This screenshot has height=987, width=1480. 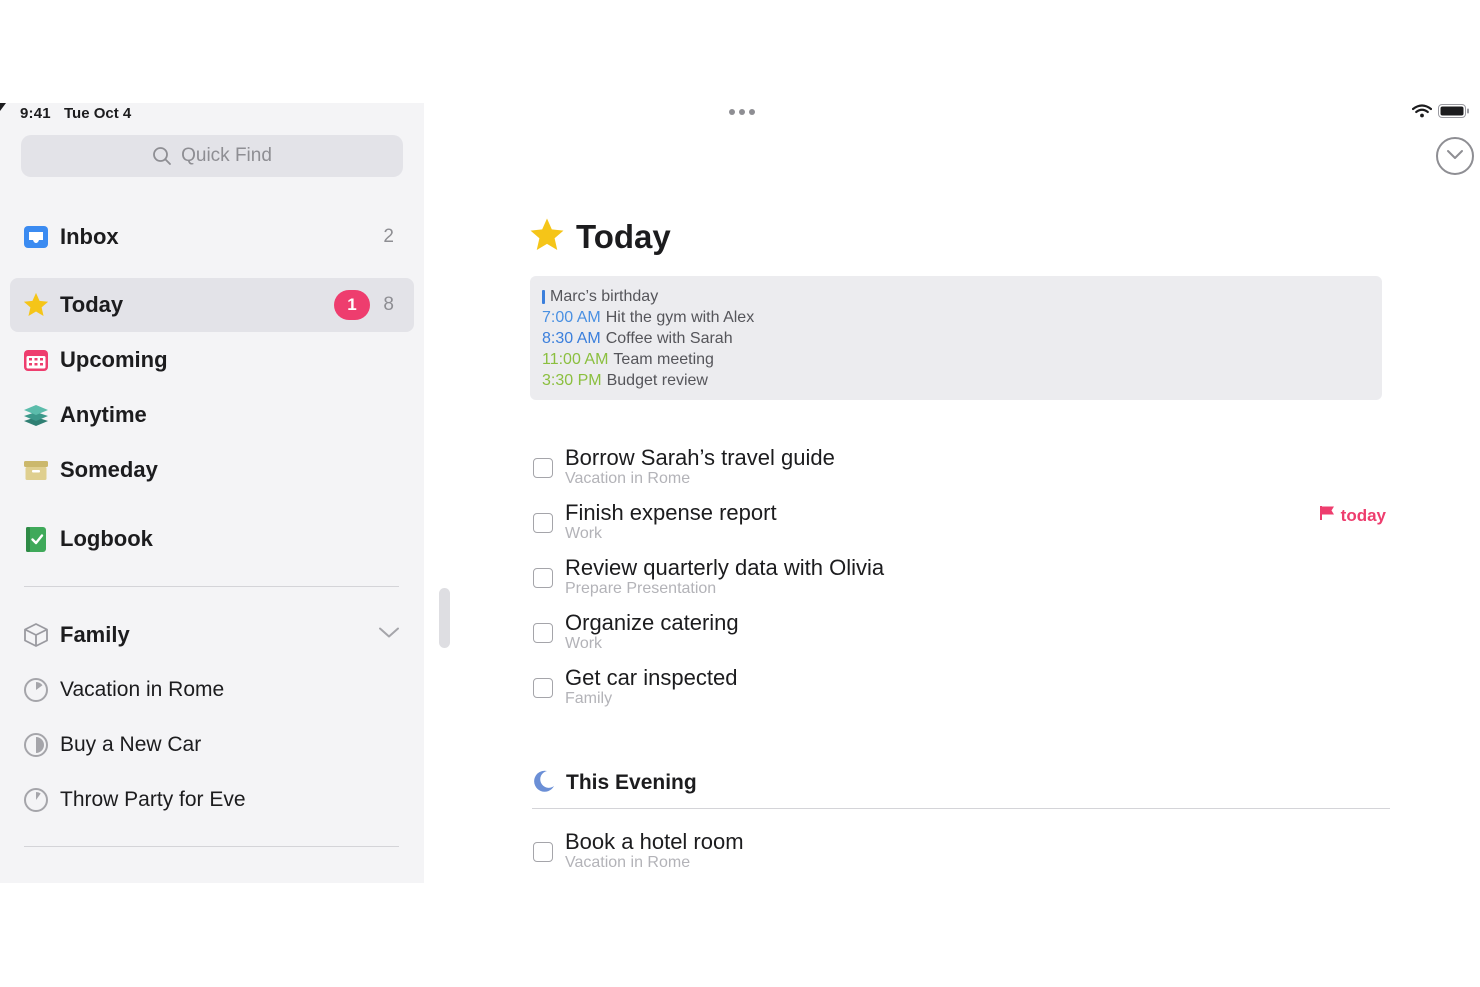 What do you see at coordinates (960, 855) in the screenshot?
I see `todo-item: Book a hotel room Vacation in Rome` at bounding box center [960, 855].